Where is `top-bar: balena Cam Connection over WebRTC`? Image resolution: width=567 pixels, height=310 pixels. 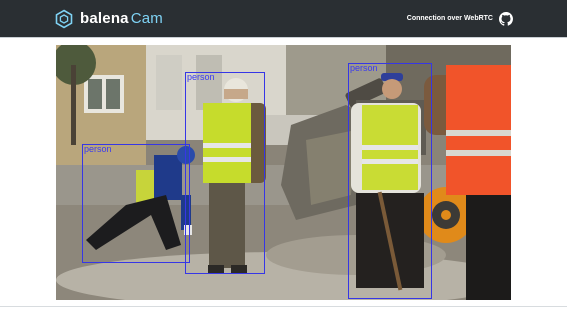 top-bar: balena Cam Connection over WebRTC is located at coordinates (283, 18).